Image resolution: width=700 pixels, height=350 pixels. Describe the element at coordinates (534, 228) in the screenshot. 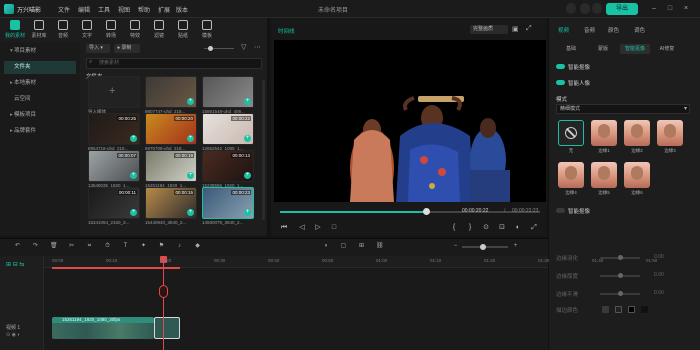

I see `expand-icon: ⤢` at that location.